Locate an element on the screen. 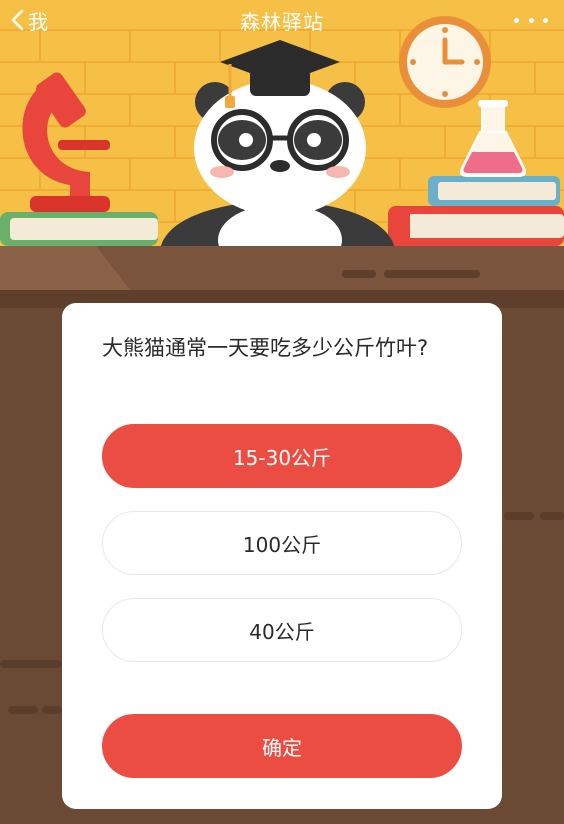 This screenshot has height=824, width=564. books-left-icon is located at coordinates (79, 229).